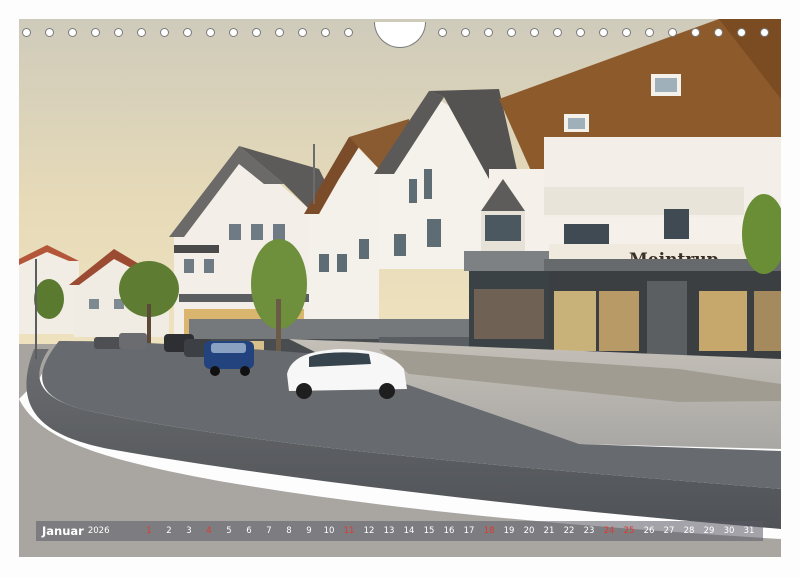 Image resolution: width=800 pixels, height=577 pixels. I want to click on calendar-day: 28, so click(689, 531).